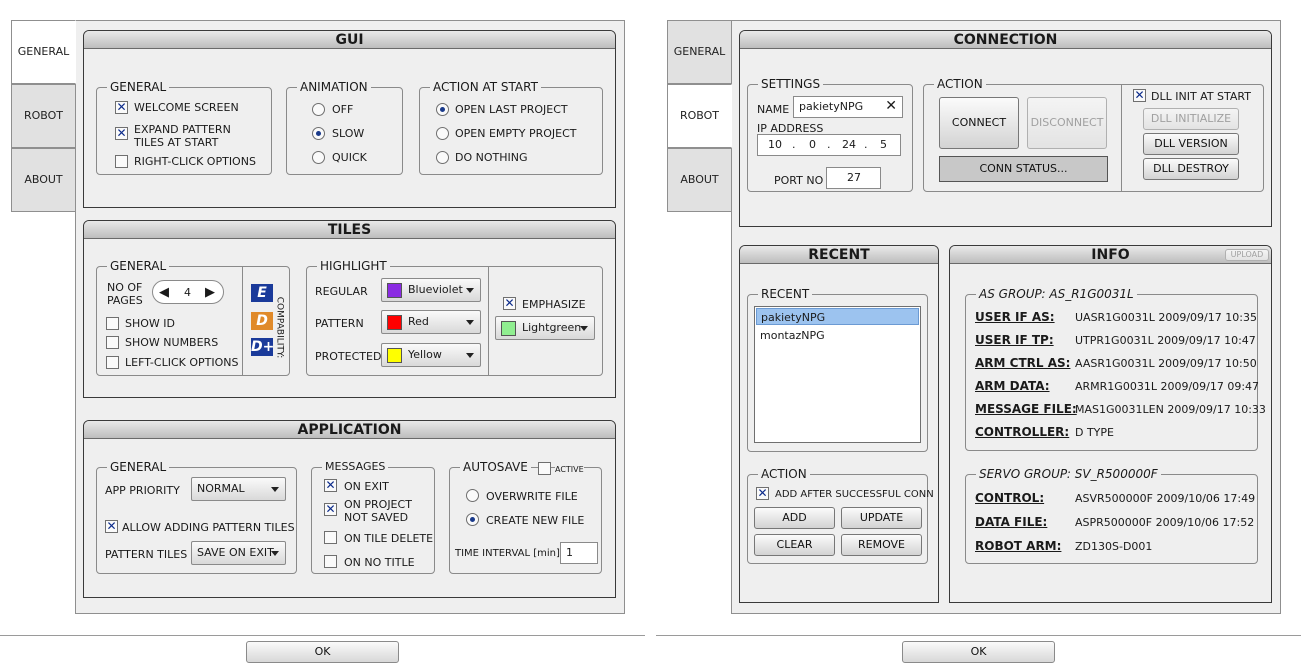 The width and height of the screenshot is (1301, 669). I want to click on emphasize-color-value: Lightgreen, so click(552, 327).